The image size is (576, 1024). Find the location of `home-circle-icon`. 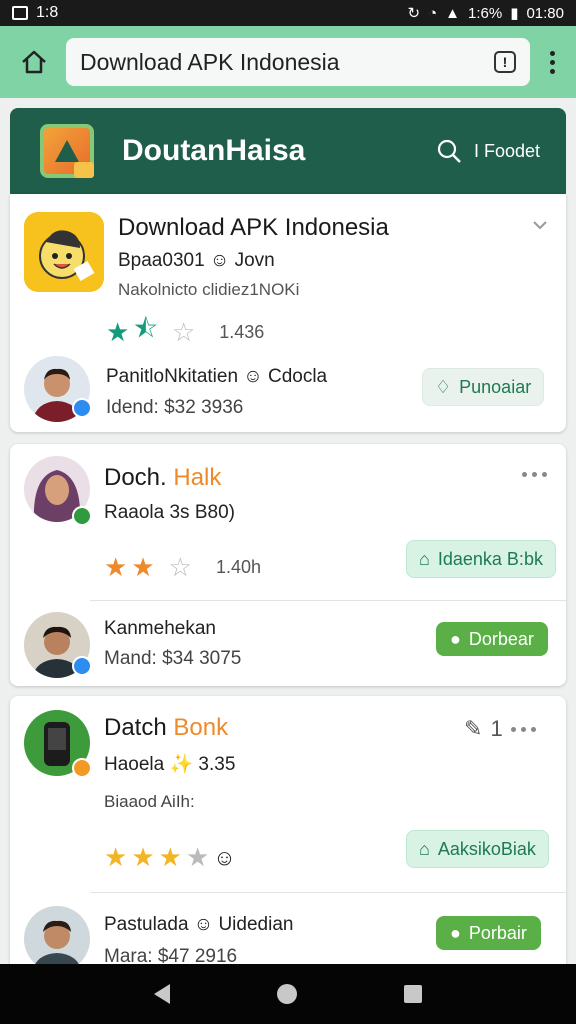

home-circle-icon is located at coordinates (286, 994).